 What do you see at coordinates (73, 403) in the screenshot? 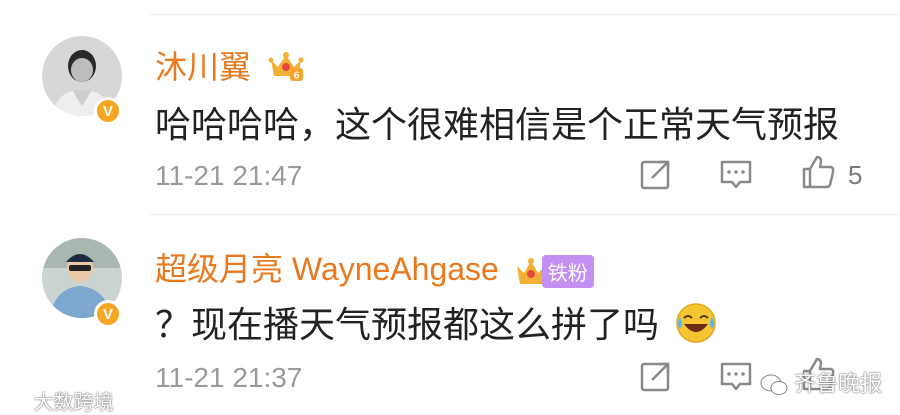
I see `watermark-left-text: 大数跨境` at bounding box center [73, 403].